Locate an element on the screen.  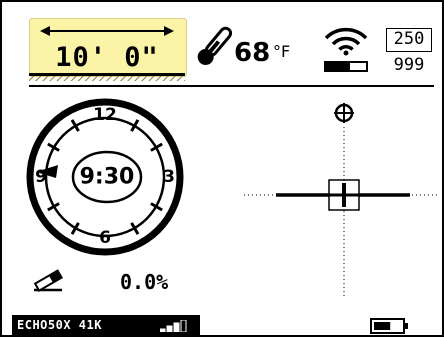
target-icon is located at coordinates (344, 113).